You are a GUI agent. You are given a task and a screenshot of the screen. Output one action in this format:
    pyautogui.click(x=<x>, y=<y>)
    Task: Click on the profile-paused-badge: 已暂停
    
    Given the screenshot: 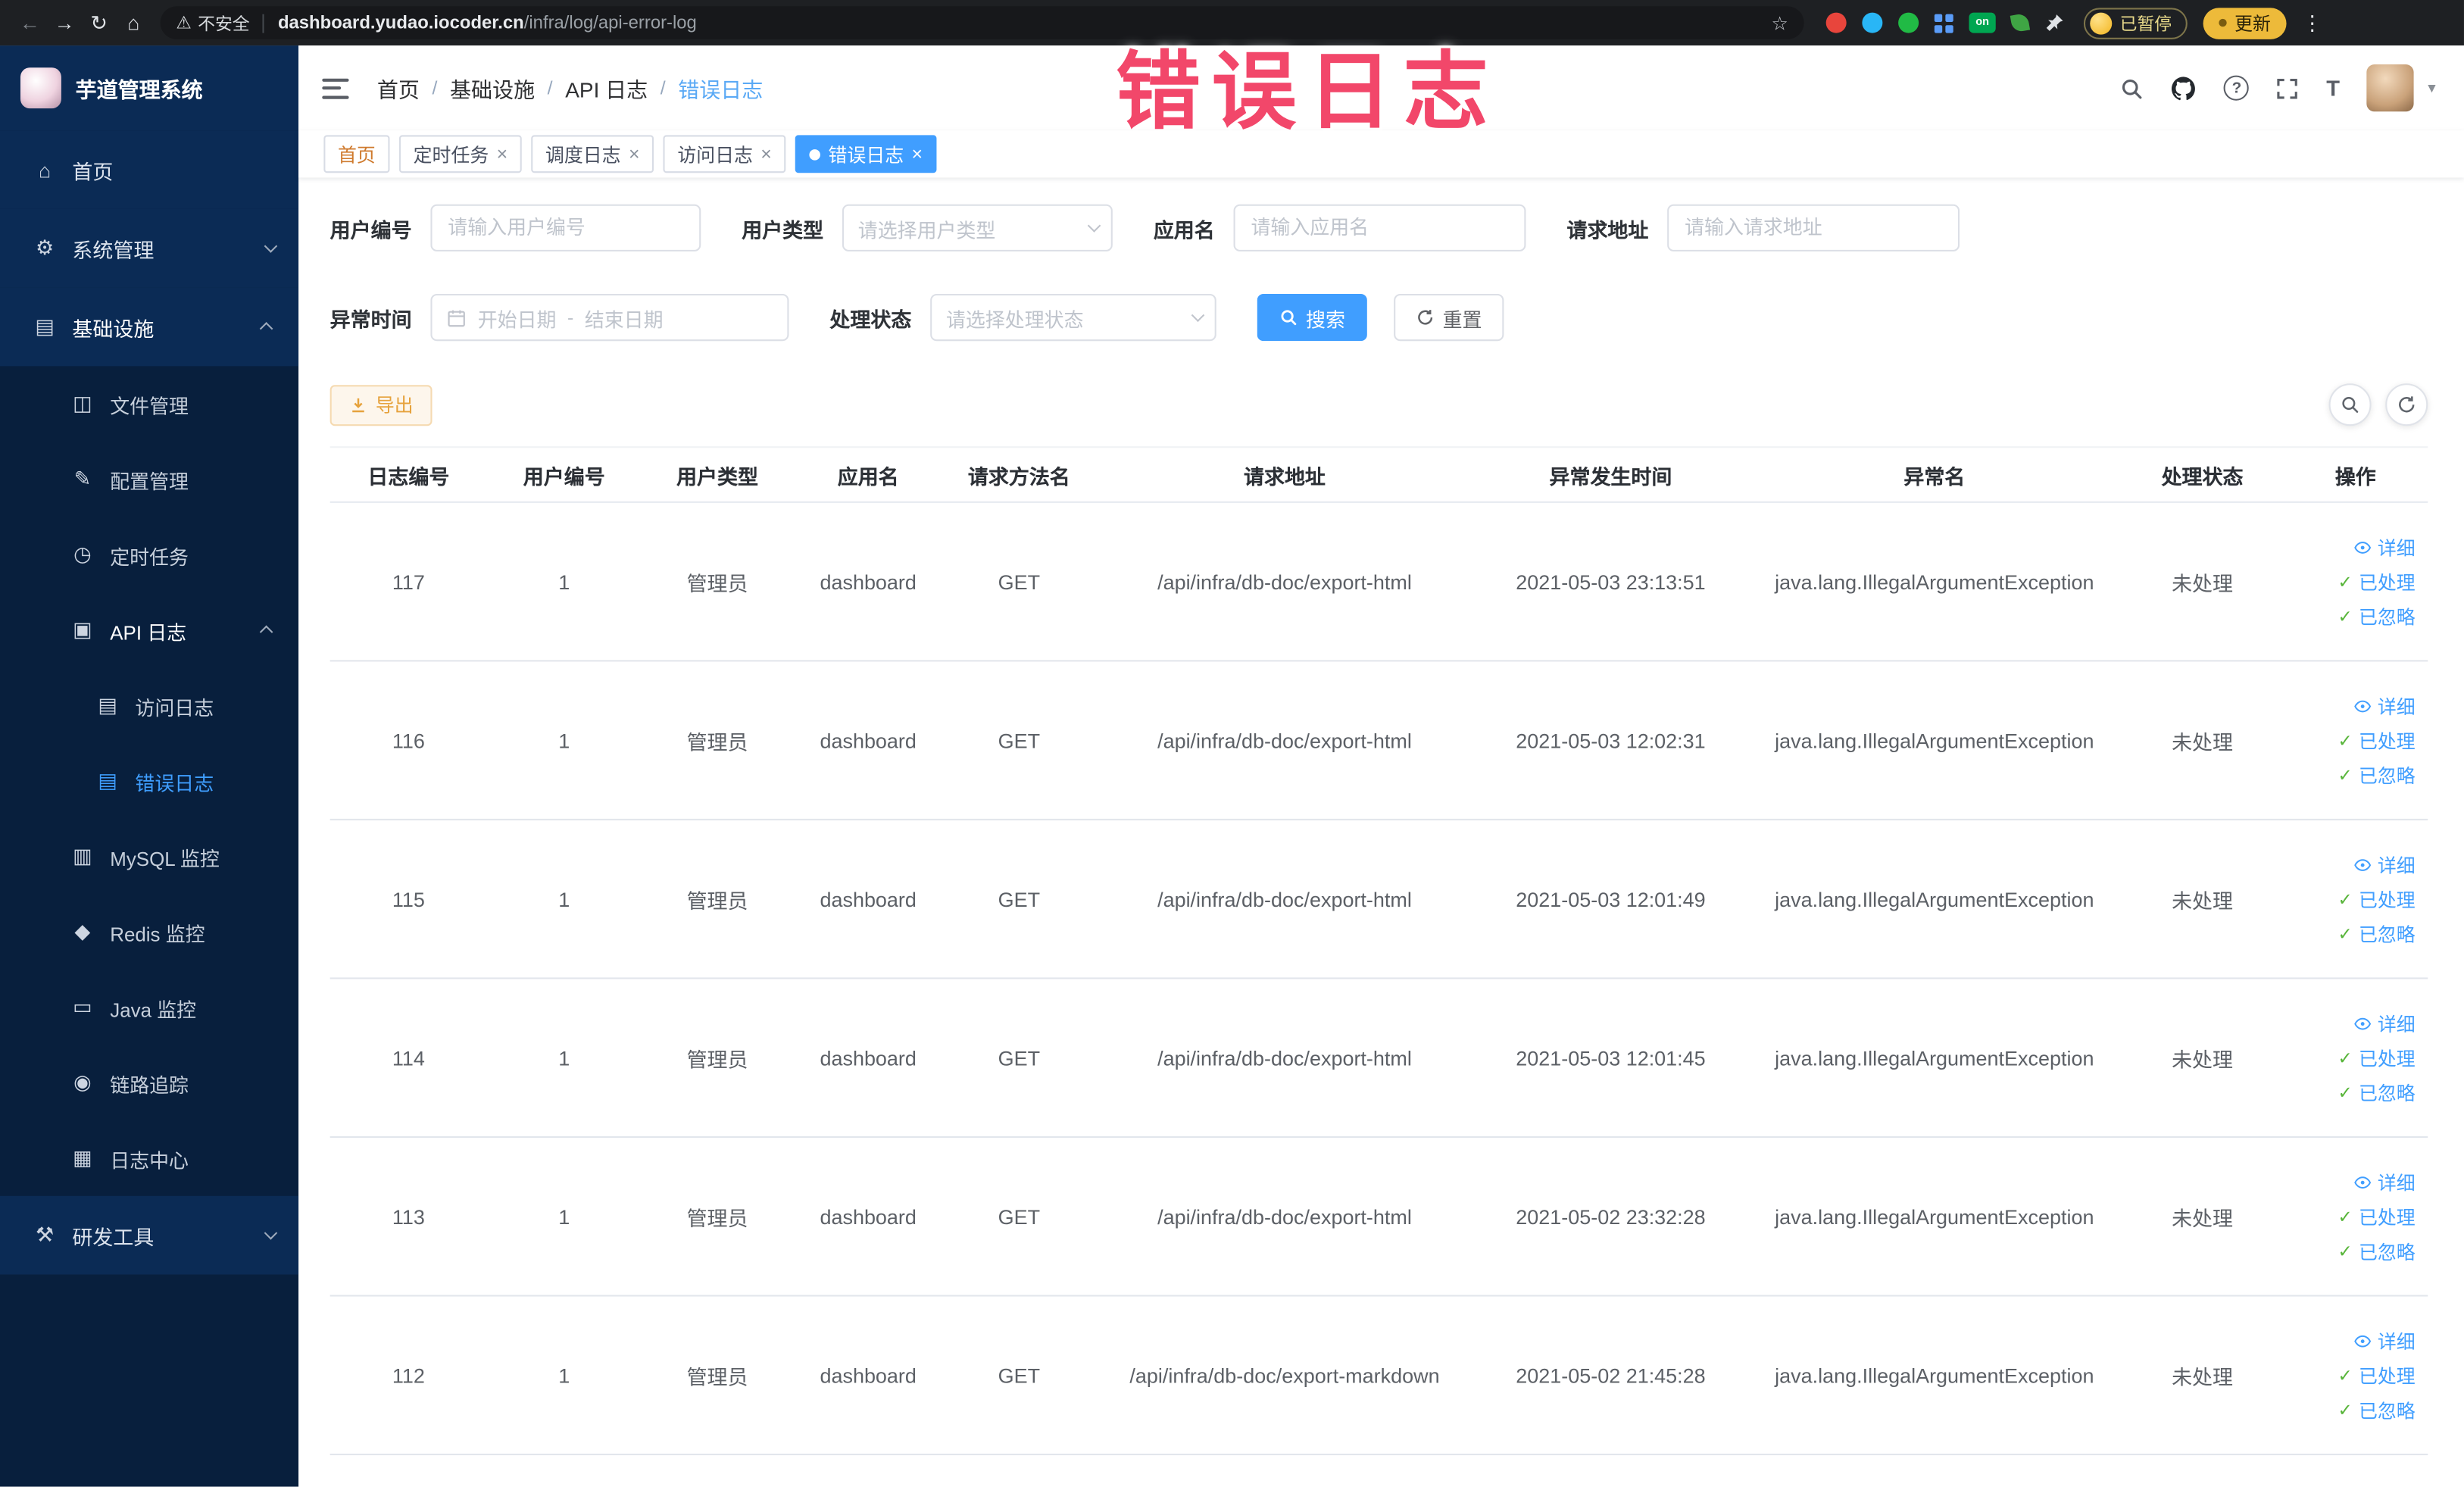 What is the action you would take?
    pyautogui.click(x=2135, y=23)
    